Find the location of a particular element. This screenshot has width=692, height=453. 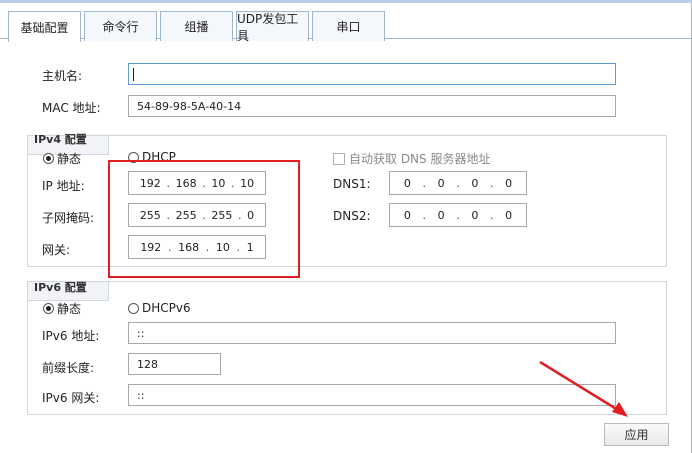

tab-basic-config: 基础配置 is located at coordinates (44, 26).